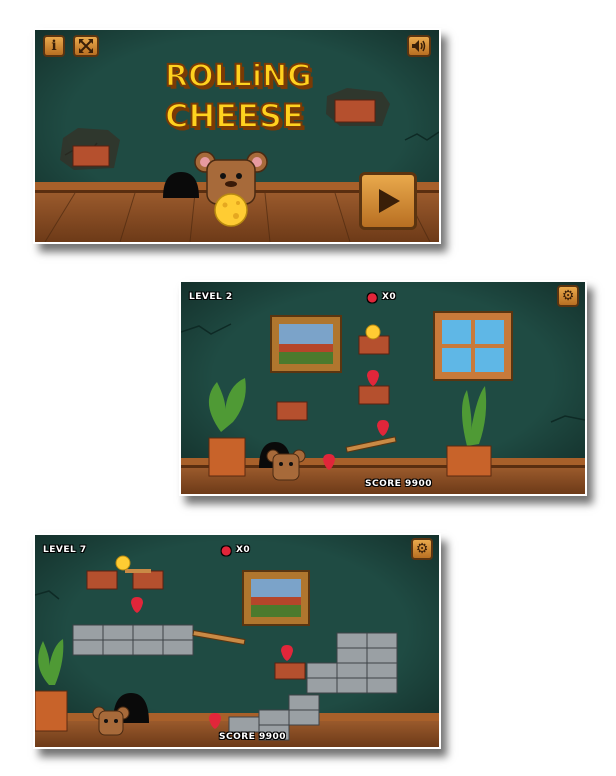  I want to click on speaker-icon, so click(419, 46).